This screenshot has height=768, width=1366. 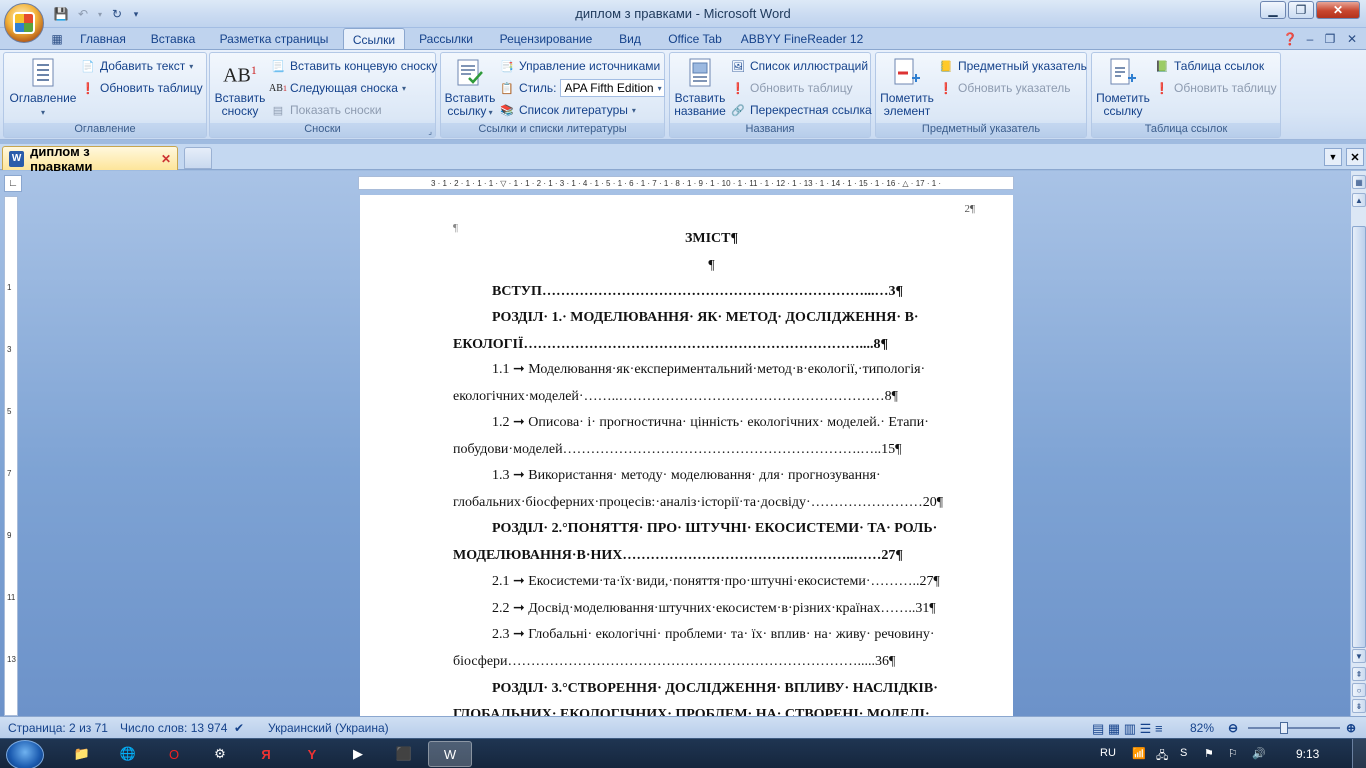 What do you see at coordinates (404, 754) in the screenshot?
I see `pdf-icon: ⬛` at bounding box center [404, 754].